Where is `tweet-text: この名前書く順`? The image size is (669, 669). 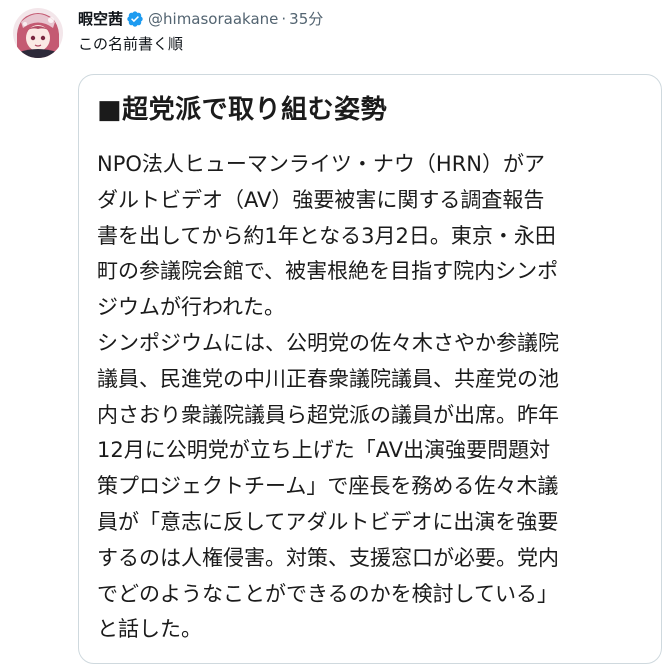
tweet-text: この名前書く順 is located at coordinates (131, 44).